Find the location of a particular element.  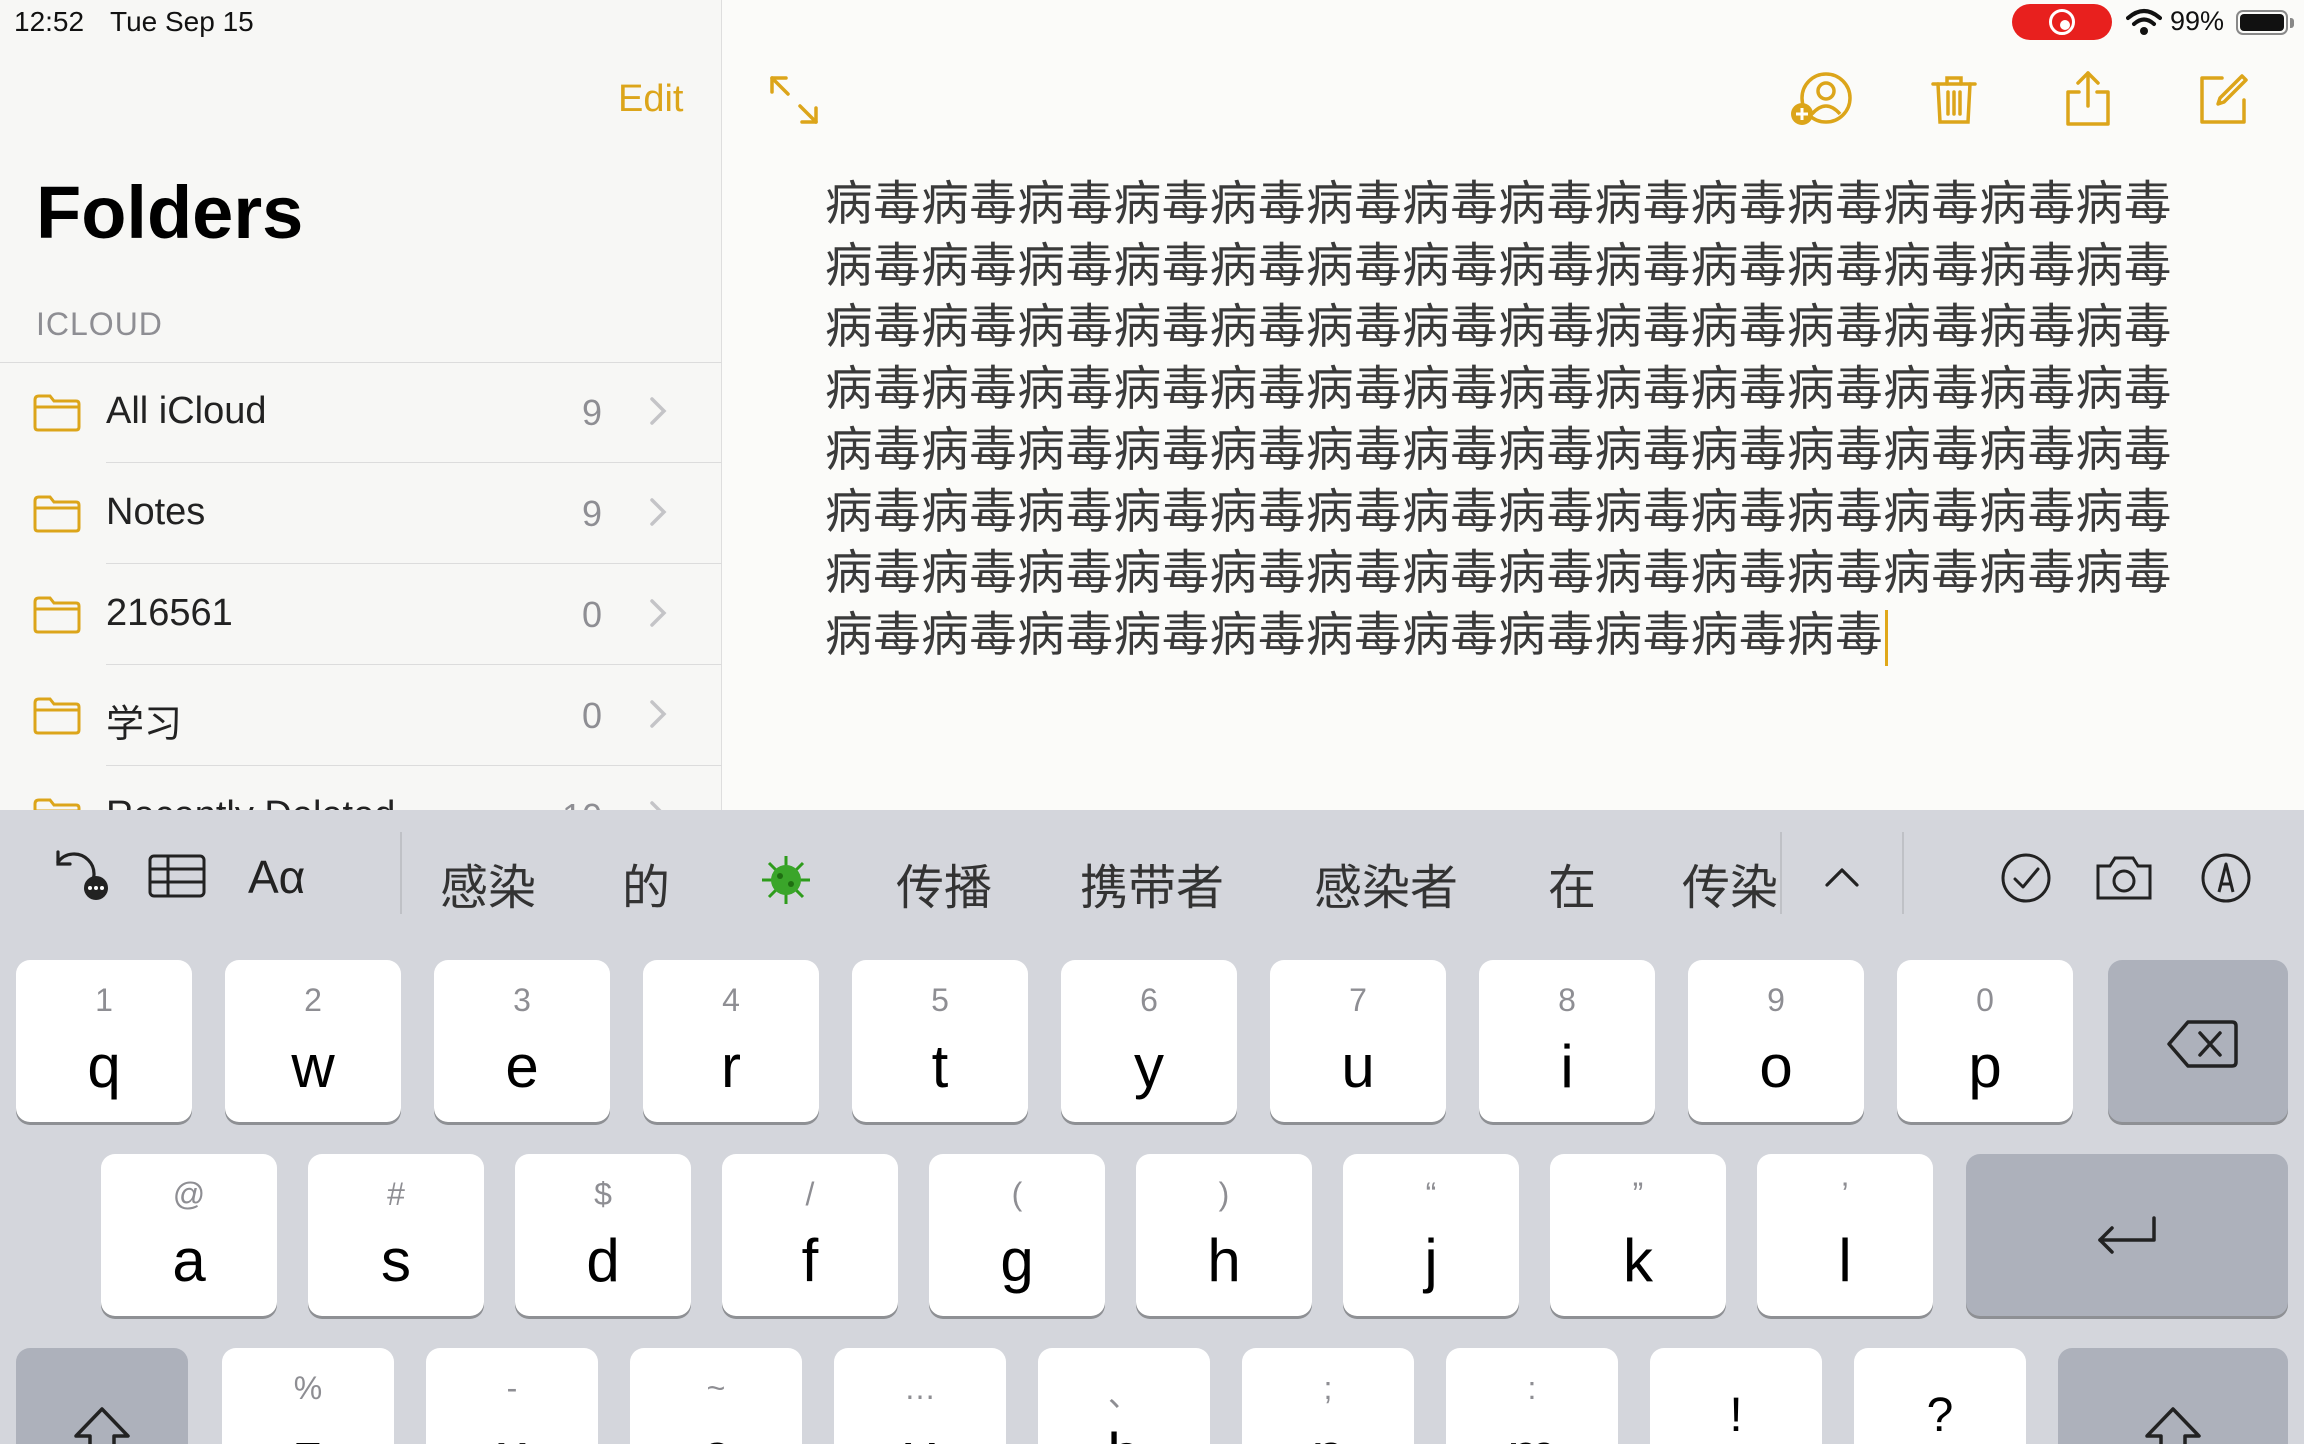

key-i: 8i is located at coordinates (1567, 1041).